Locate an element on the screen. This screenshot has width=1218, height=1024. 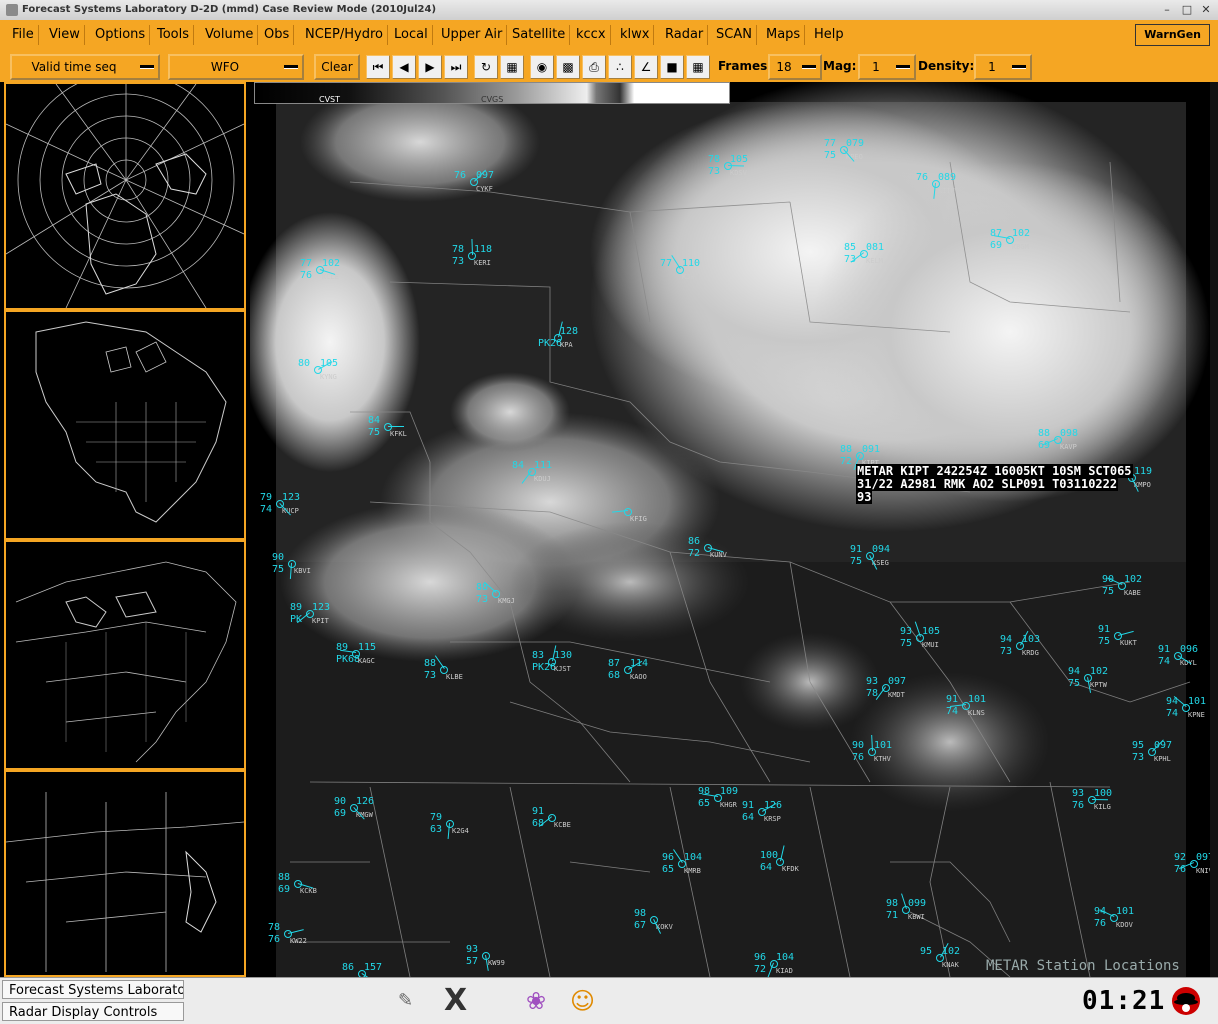
station-plot: 85 081 73 KELM is located at coordinates (879, 262).